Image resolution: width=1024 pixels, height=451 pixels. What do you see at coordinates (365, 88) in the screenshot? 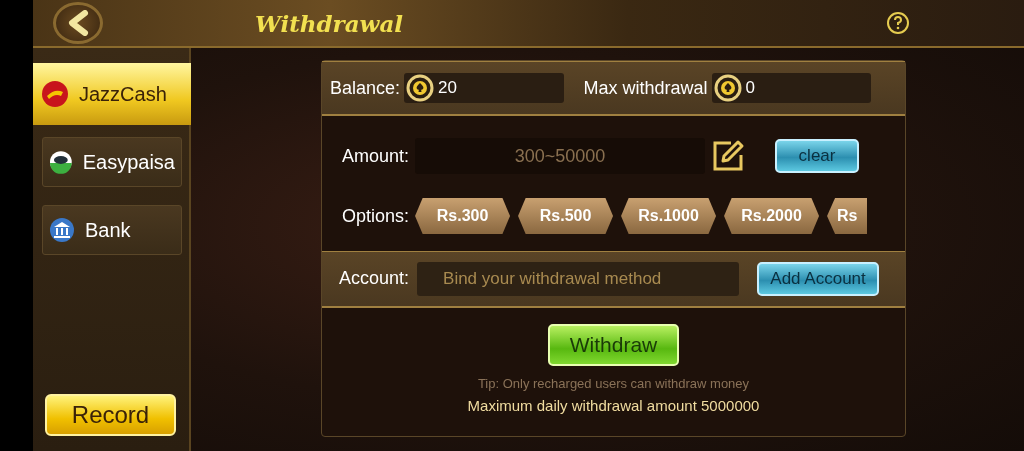
I see `balance-label: Balance:` at bounding box center [365, 88].